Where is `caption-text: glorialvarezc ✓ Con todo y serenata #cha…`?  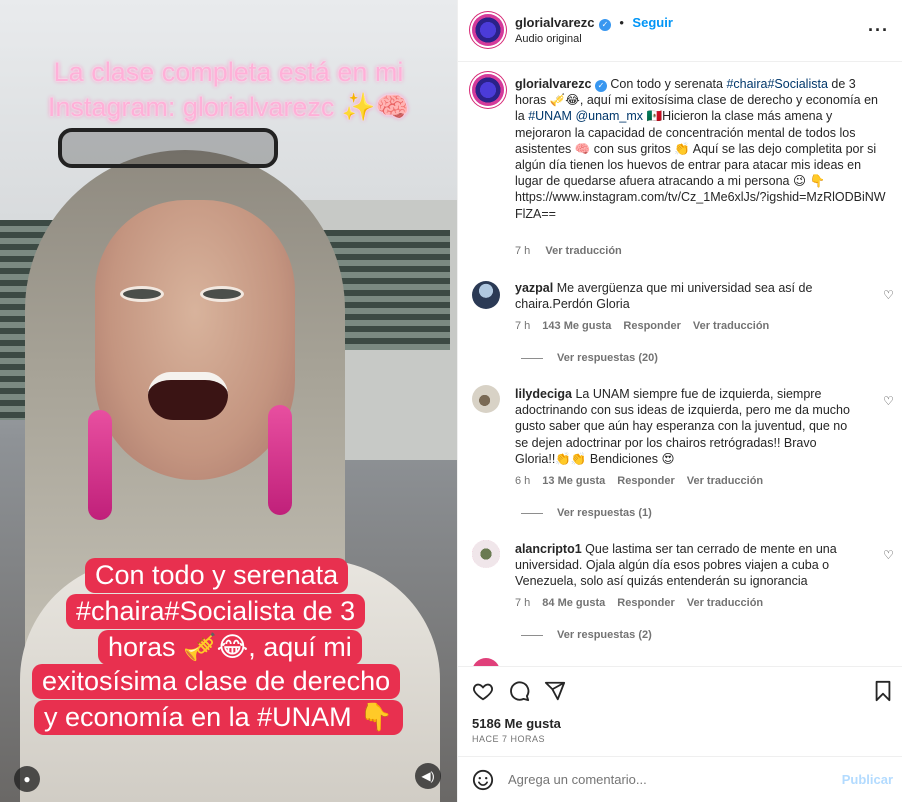 caption-text: glorialvarezc ✓ Con todo y serenata #cha… is located at coordinates (700, 149).